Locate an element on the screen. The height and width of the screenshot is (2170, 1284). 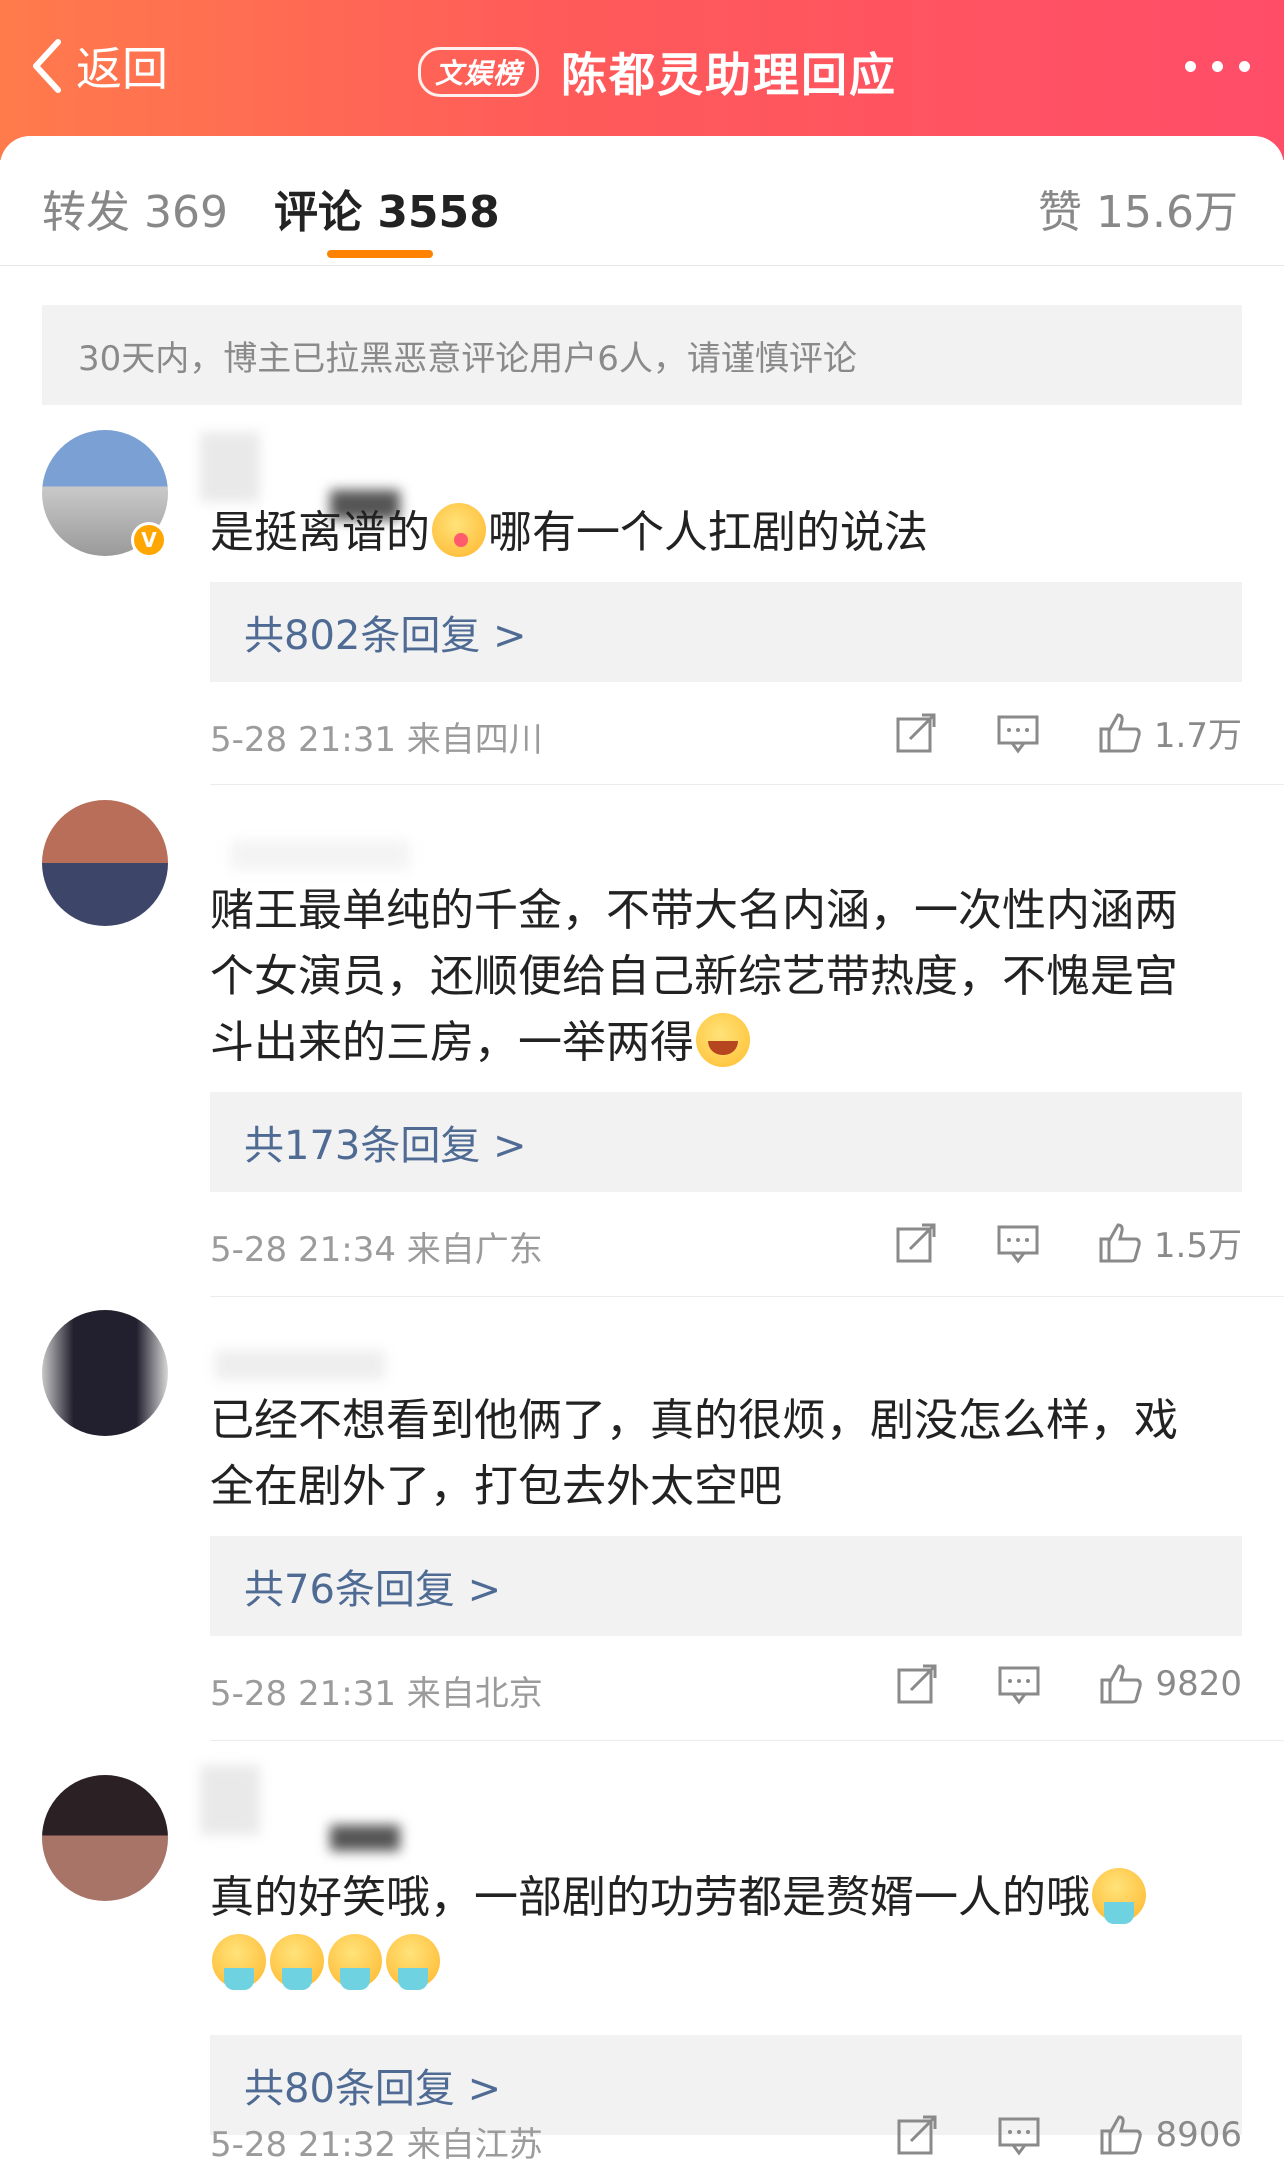
blocked-users-notice: 30天内，博主已拉黑恶意评论用户6人，请谨慎评论 is located at coordinates (642, 355).